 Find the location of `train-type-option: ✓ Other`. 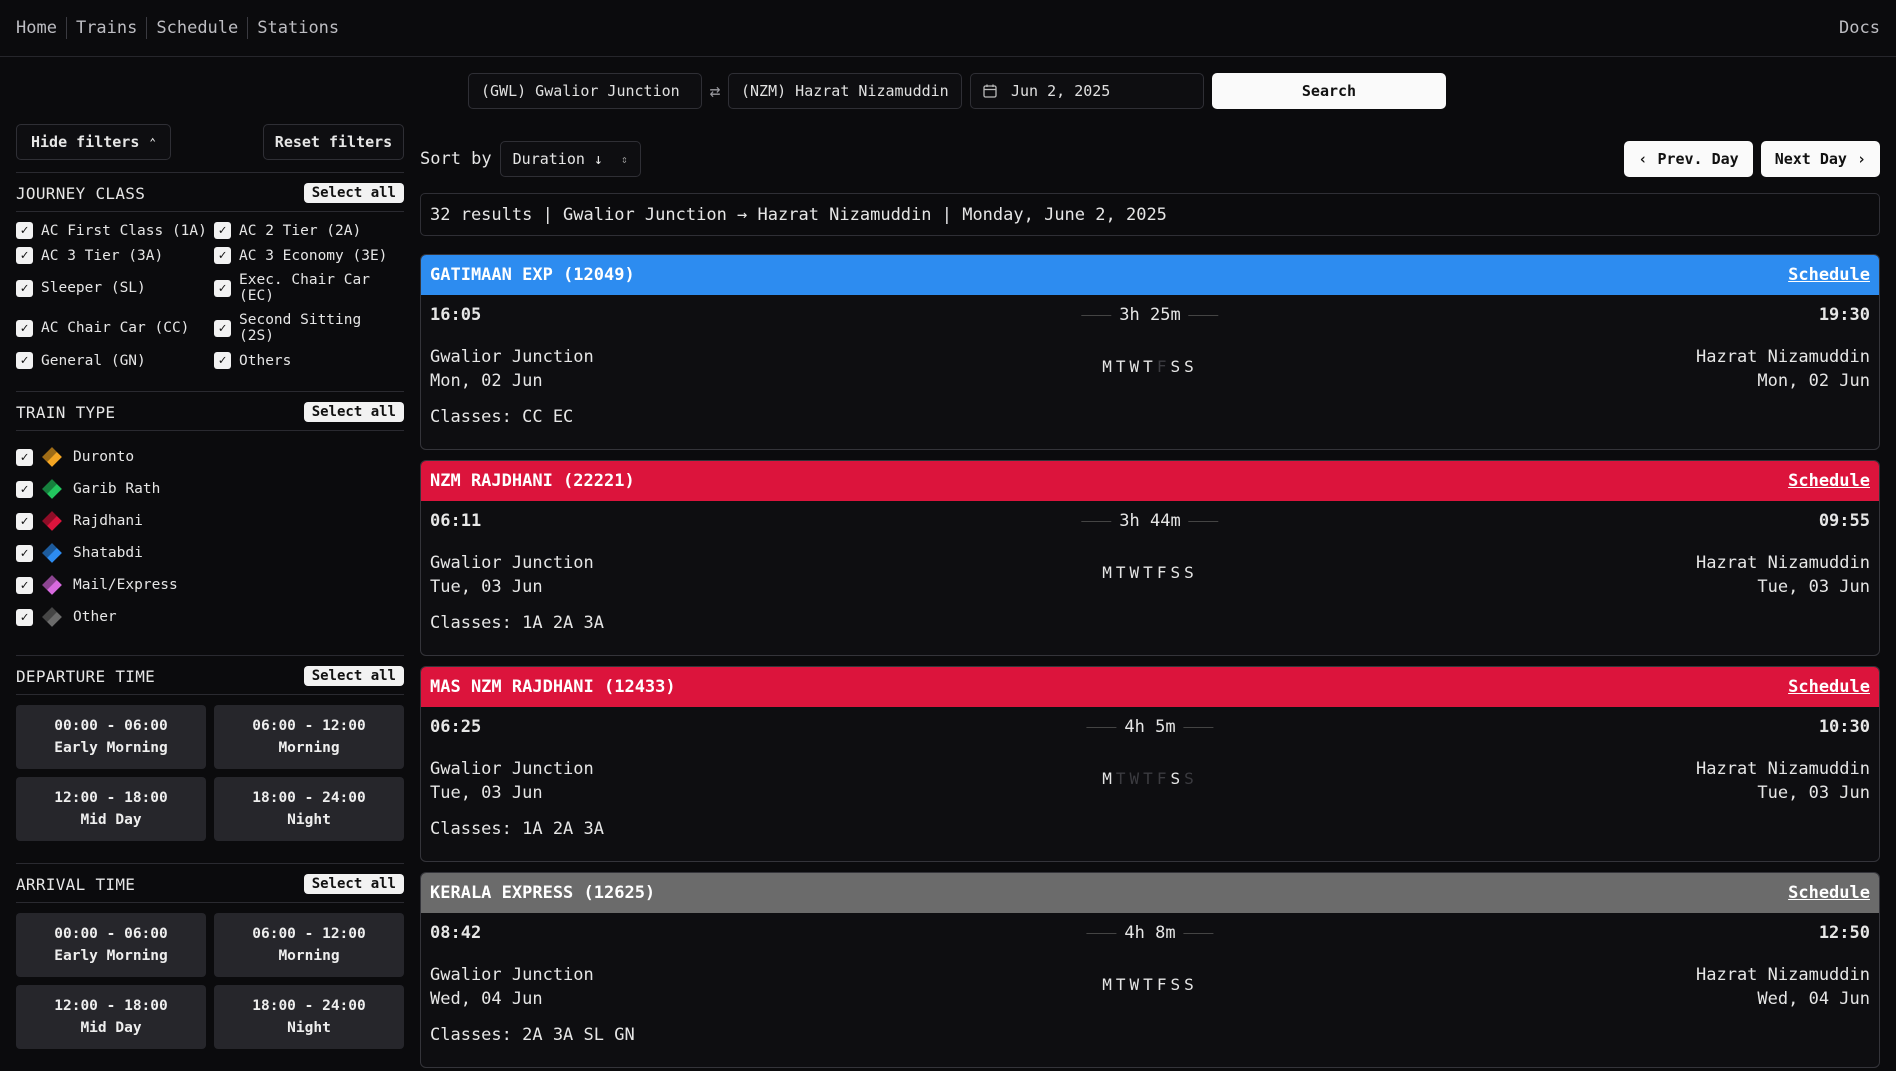

train-type-option: ✓ Other is located at coordinates (210, 617).